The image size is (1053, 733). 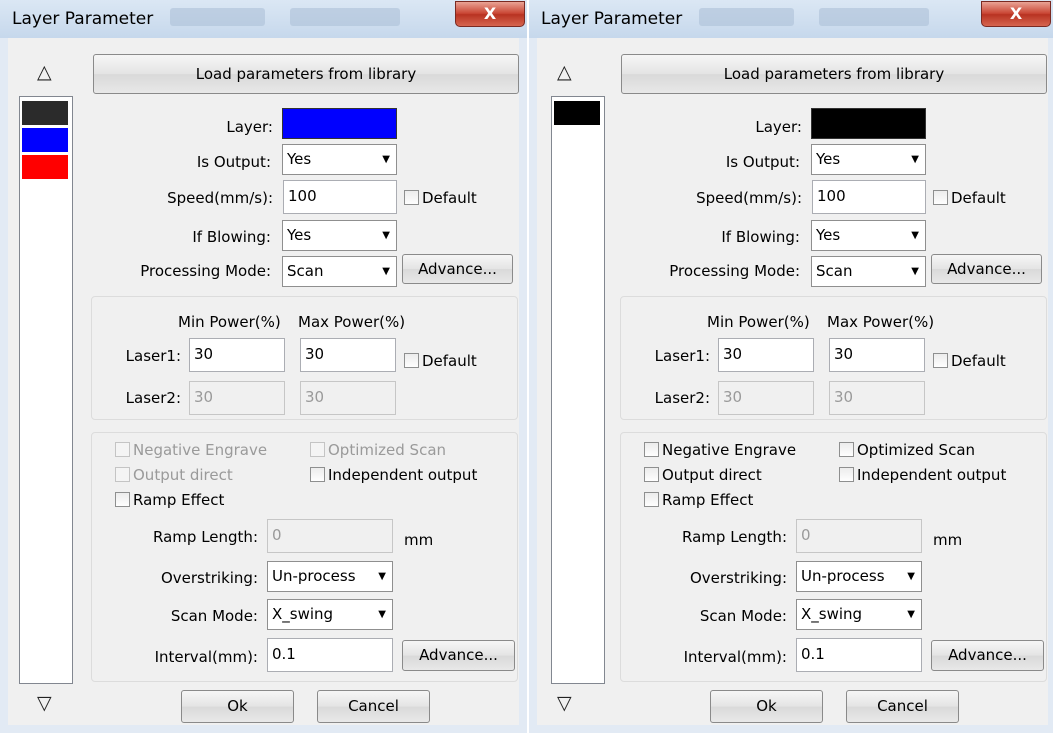 I want to click on ramp-length-label: Ramp Length:, so click(x=205, y=537).